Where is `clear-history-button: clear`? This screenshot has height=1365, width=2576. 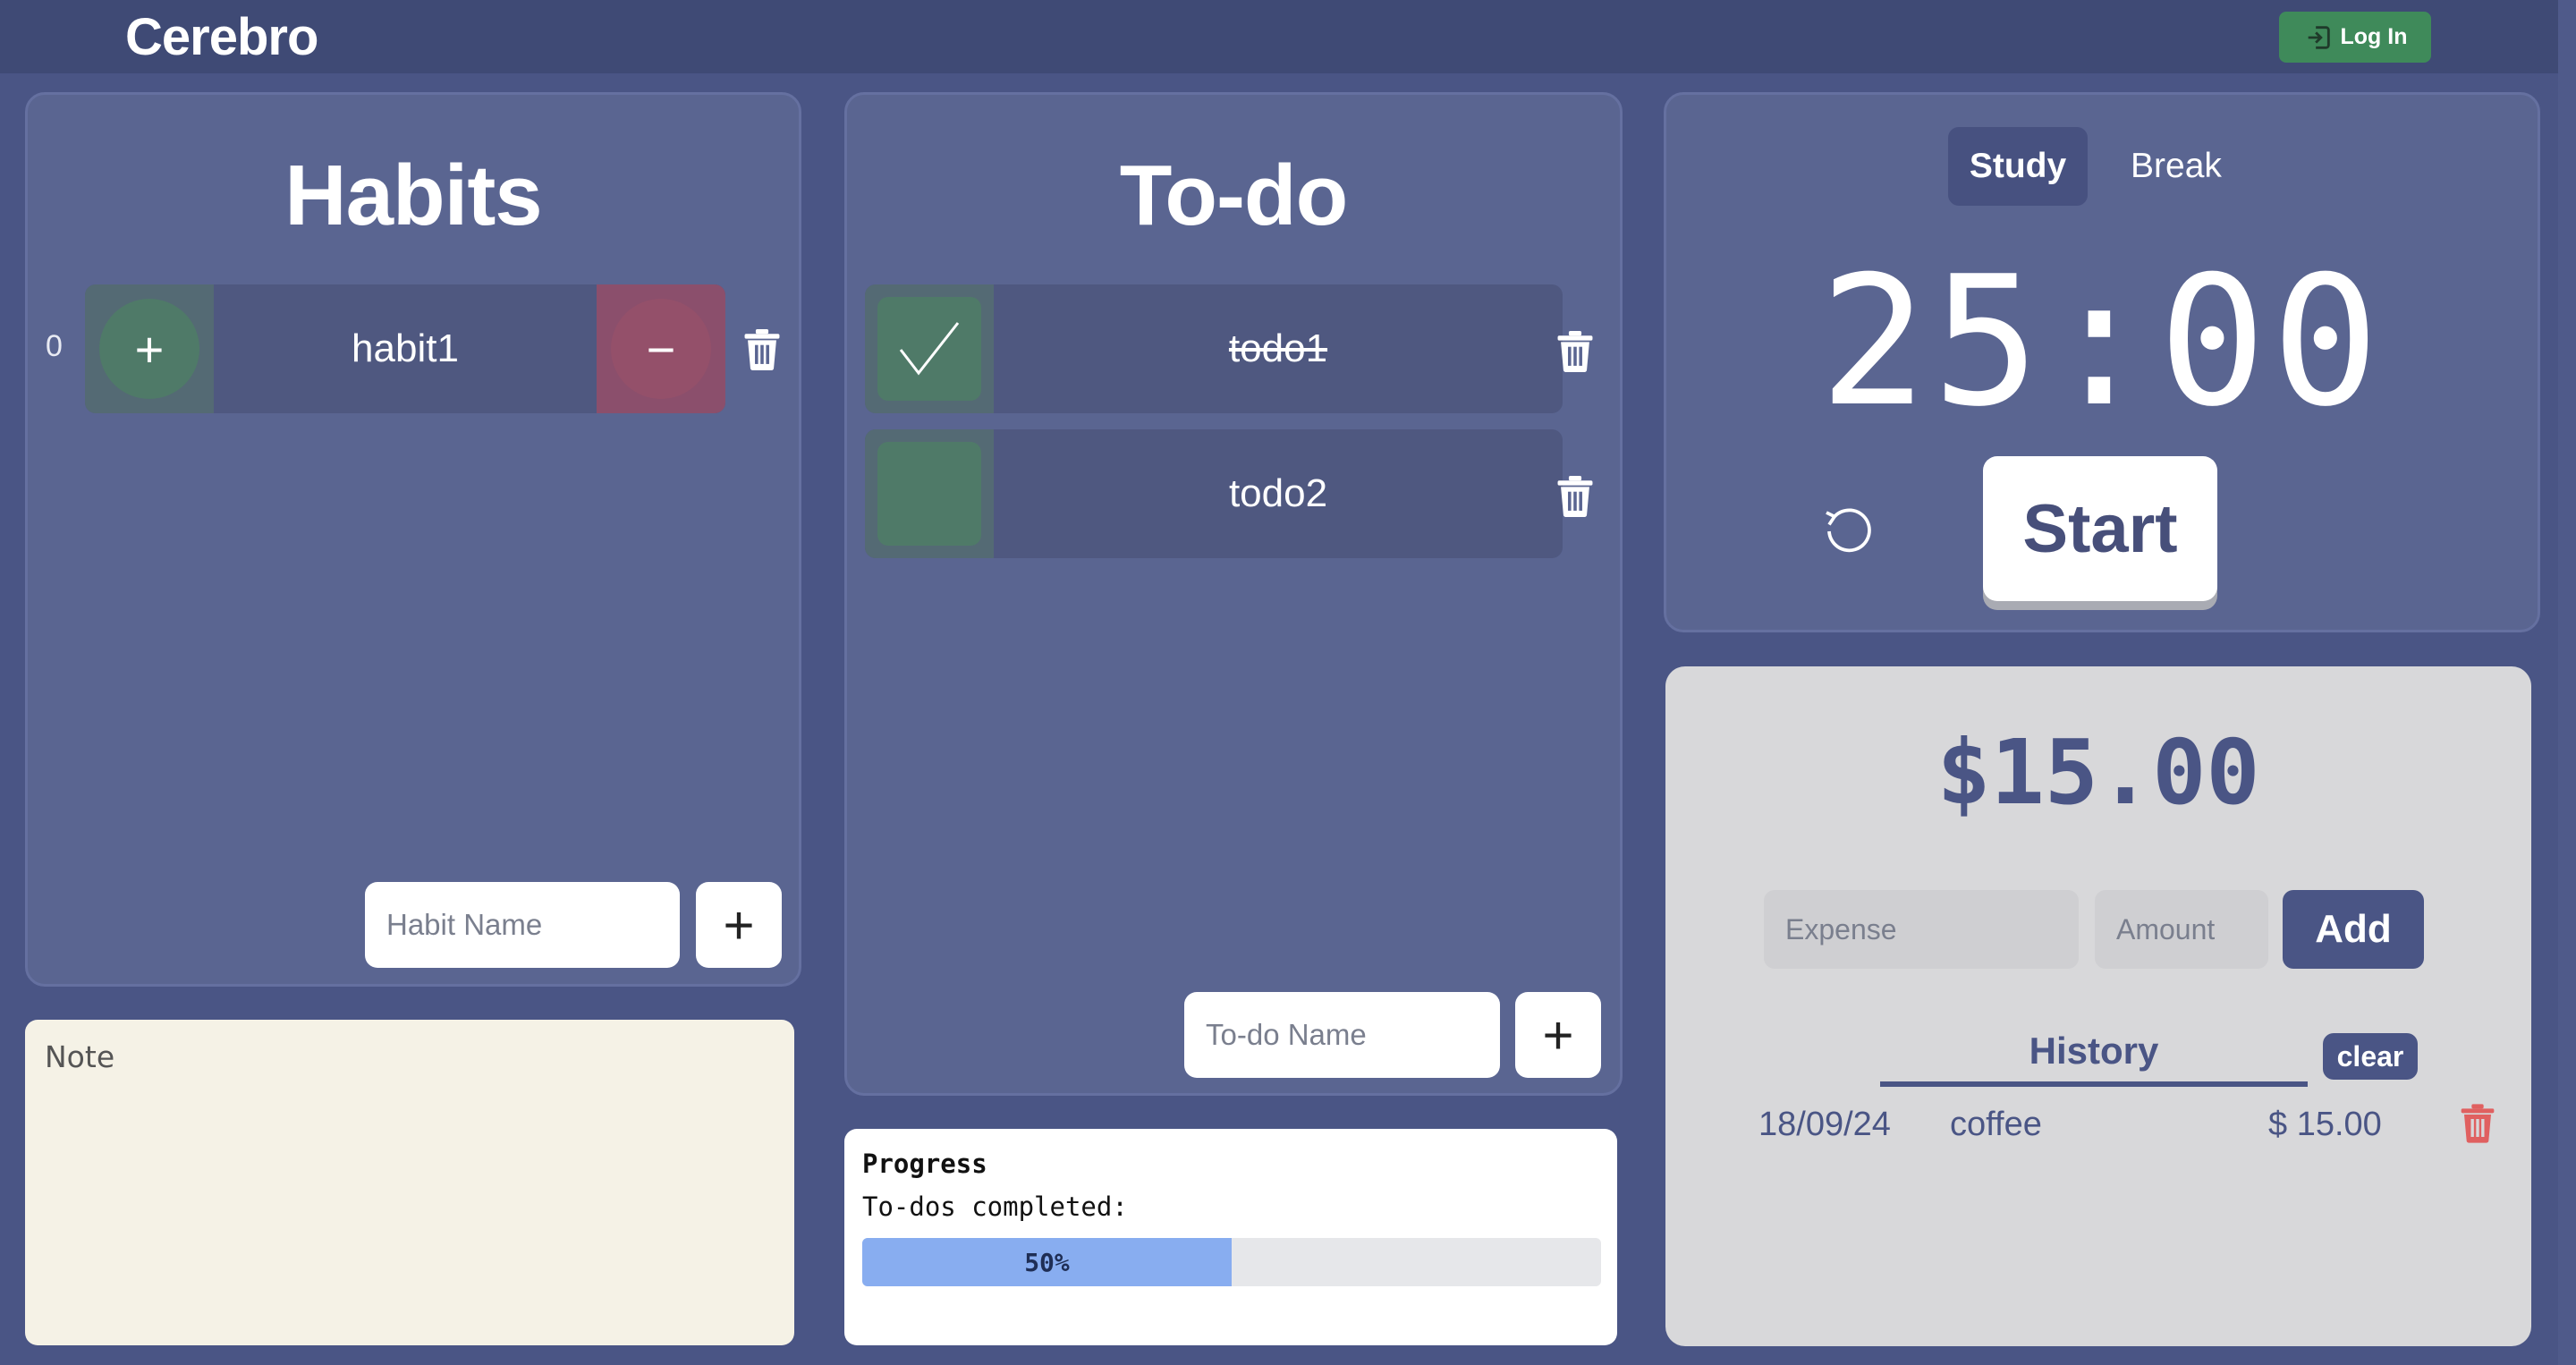 clear-history-button: clear is located at coordinates (2370, 1056).